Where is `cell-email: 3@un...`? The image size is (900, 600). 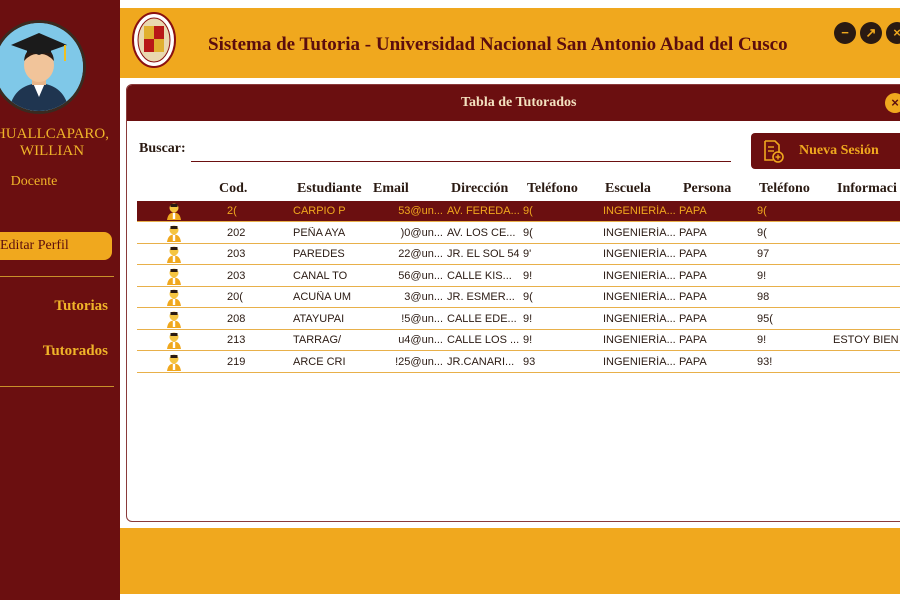 cell-email: 3@un... is located at coordinates (423, 297).